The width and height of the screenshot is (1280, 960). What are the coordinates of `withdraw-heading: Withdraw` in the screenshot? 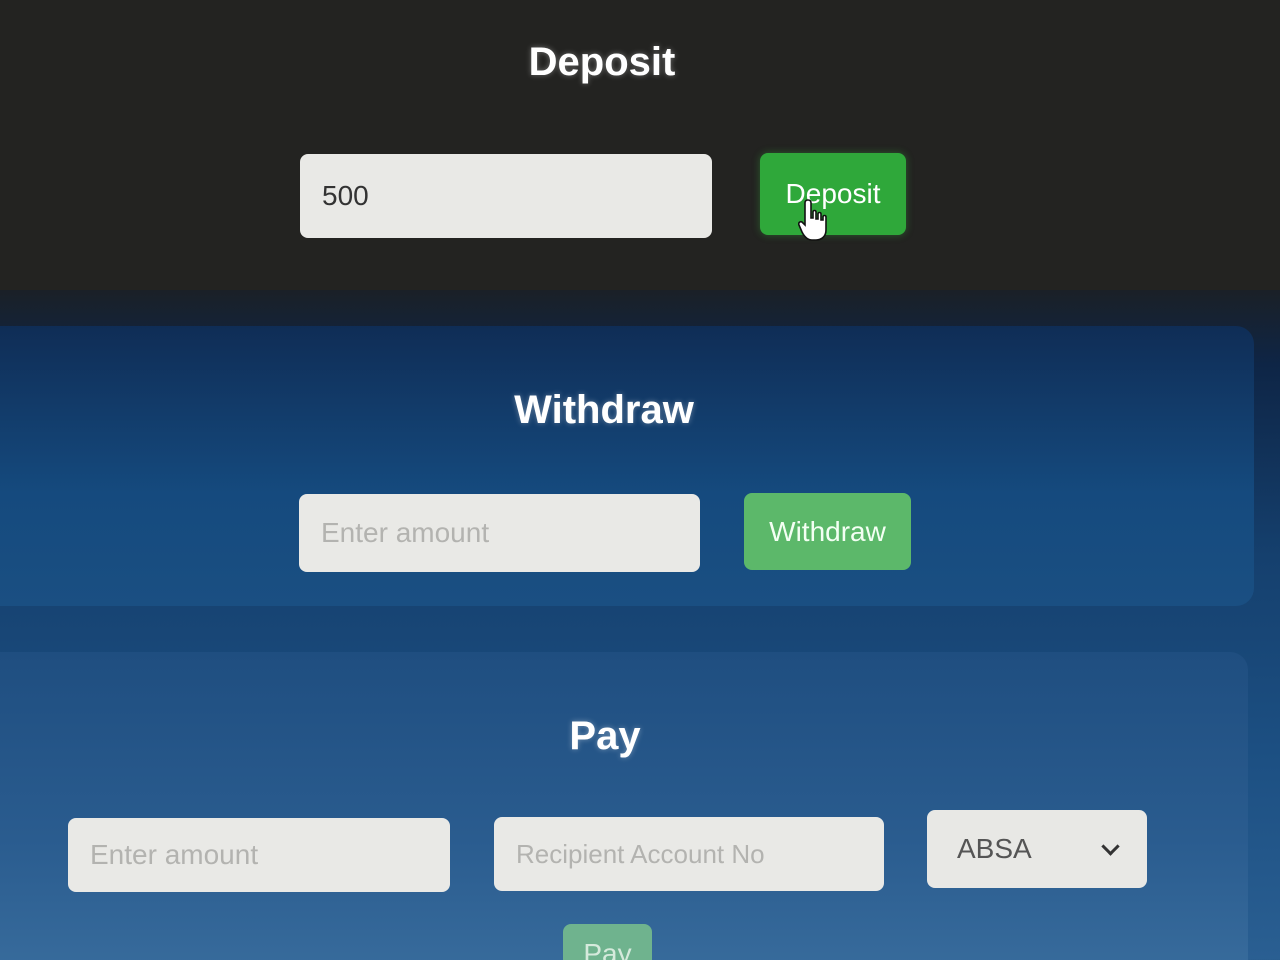 It's located at (604, 410).